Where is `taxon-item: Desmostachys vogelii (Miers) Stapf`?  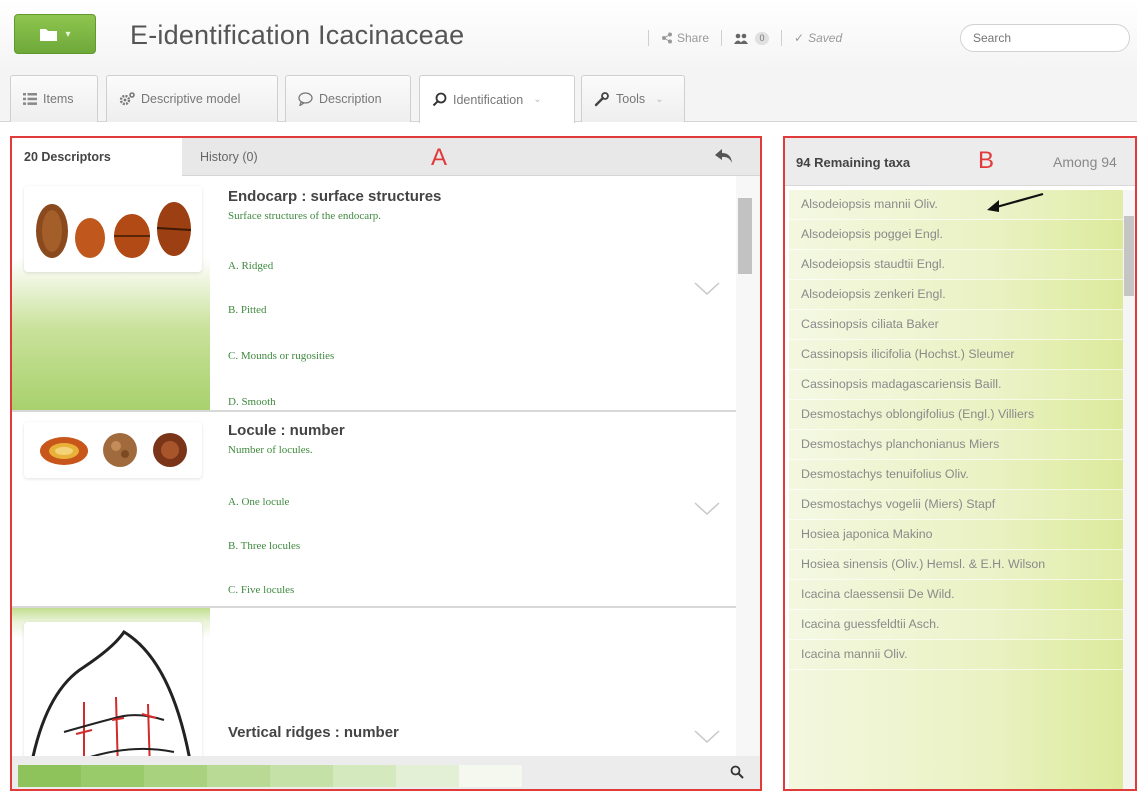
taxon-item: Desmostachys vogelii (Miers) Stapf is located at coordinates (956, 505).